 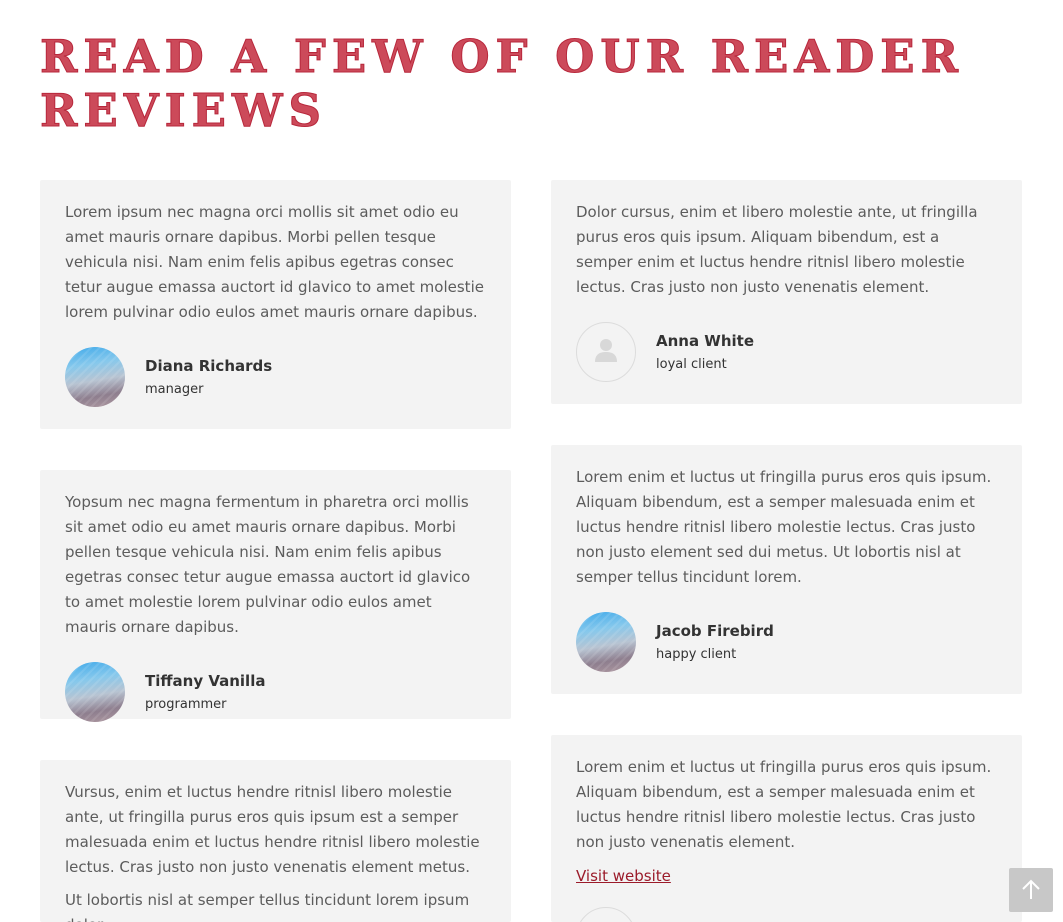 I want to click on author-role: programmer, so click(x=186, y=704).